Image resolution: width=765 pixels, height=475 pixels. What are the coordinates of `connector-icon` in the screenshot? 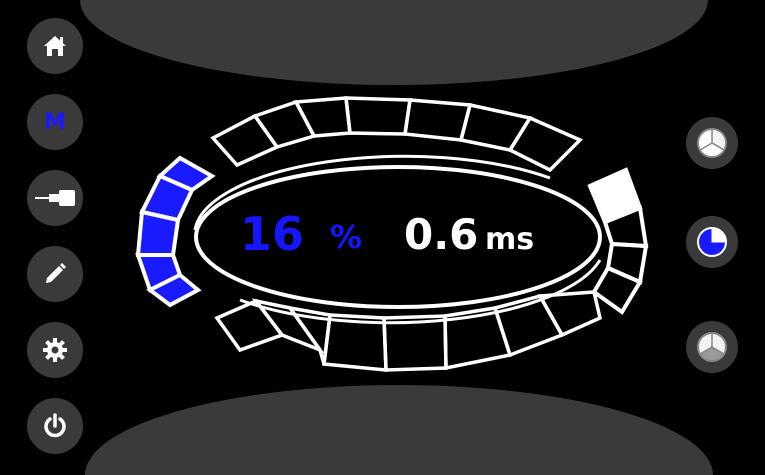 It's located at (55, 198).